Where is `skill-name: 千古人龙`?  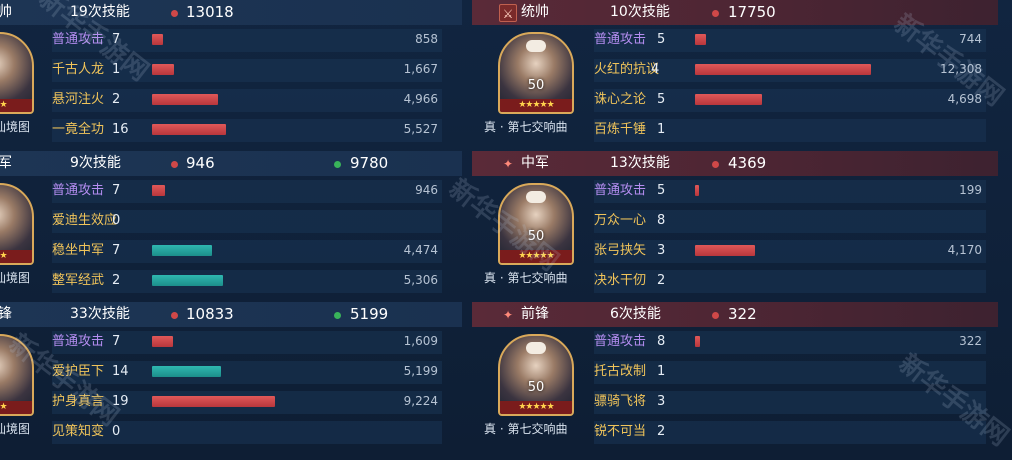 skill-name: 千古人龙 is located at coordinates (78, 69).